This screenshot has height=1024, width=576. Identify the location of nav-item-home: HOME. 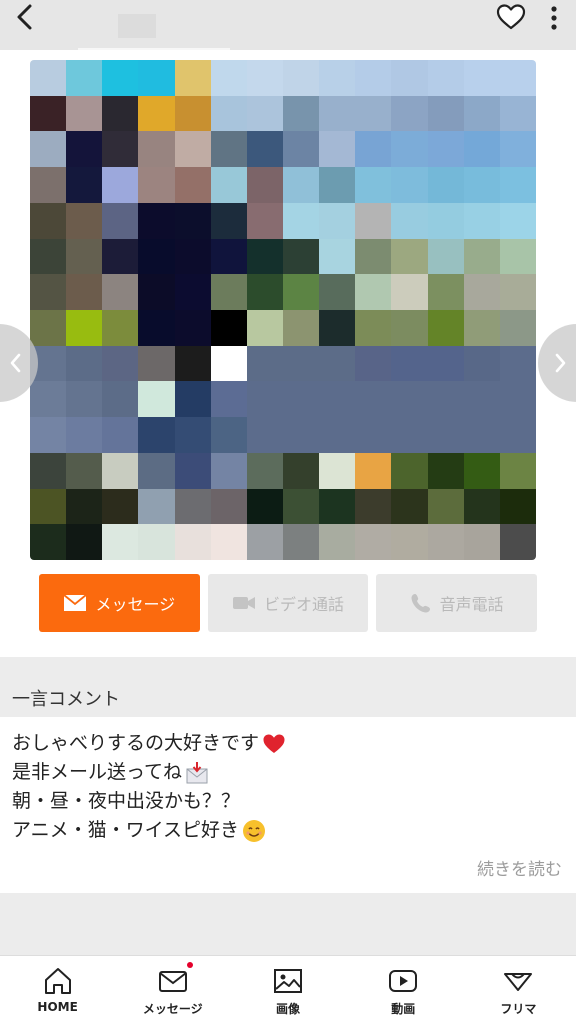
(57, 990).